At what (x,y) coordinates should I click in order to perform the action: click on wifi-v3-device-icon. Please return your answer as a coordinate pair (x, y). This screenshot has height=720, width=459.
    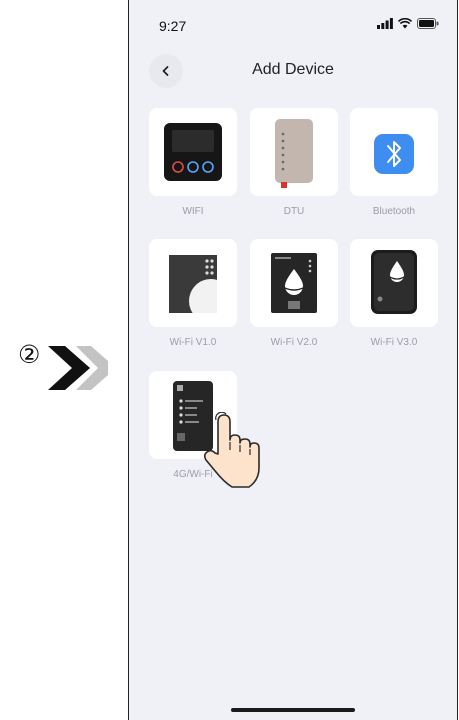
    Looking at the image, I should click on (394, 282).